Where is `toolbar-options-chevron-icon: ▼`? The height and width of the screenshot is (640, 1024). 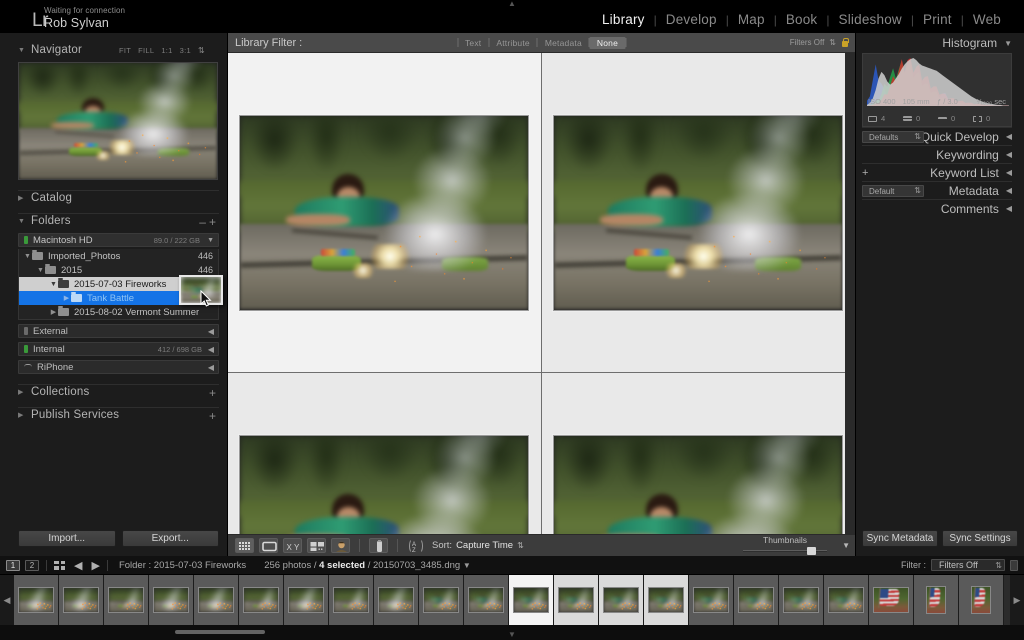
toolbar-options-chevron-icon: ▼ is located at coordinates (846, 545).